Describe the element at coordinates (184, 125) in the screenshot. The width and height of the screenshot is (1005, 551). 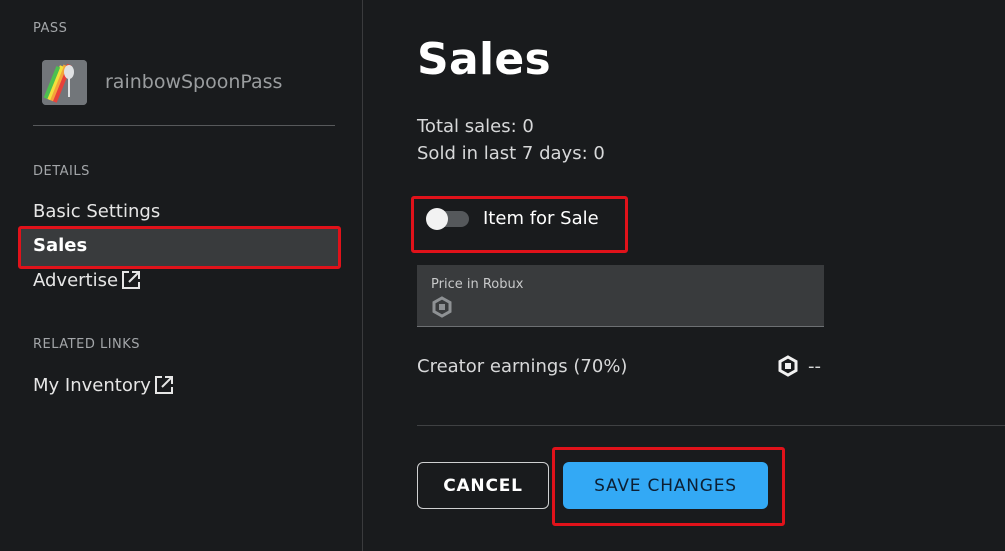
I see `sidebar-divider` at that location.